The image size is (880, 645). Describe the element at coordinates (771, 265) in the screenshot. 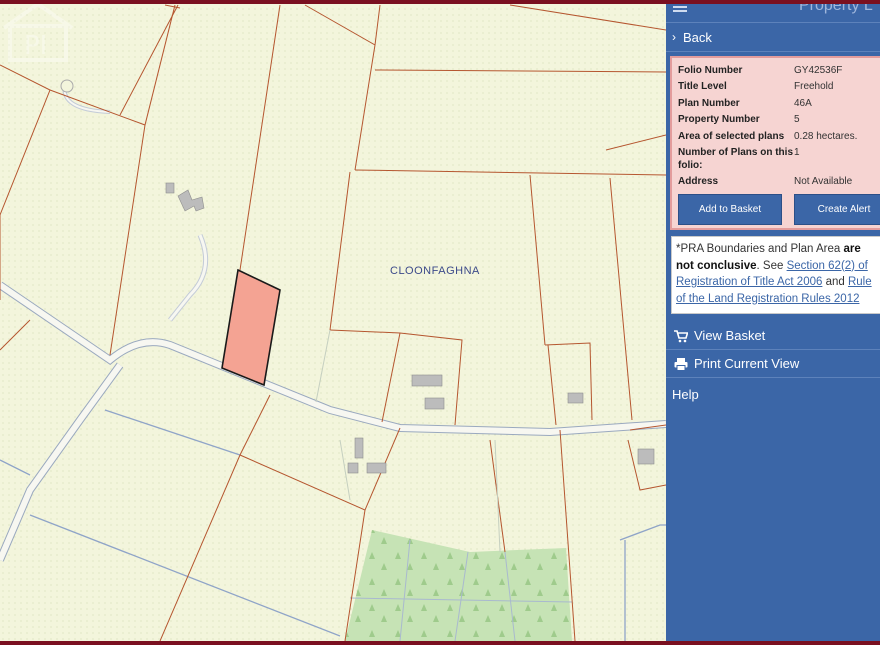

I see `notice-middle: . See` at that location.